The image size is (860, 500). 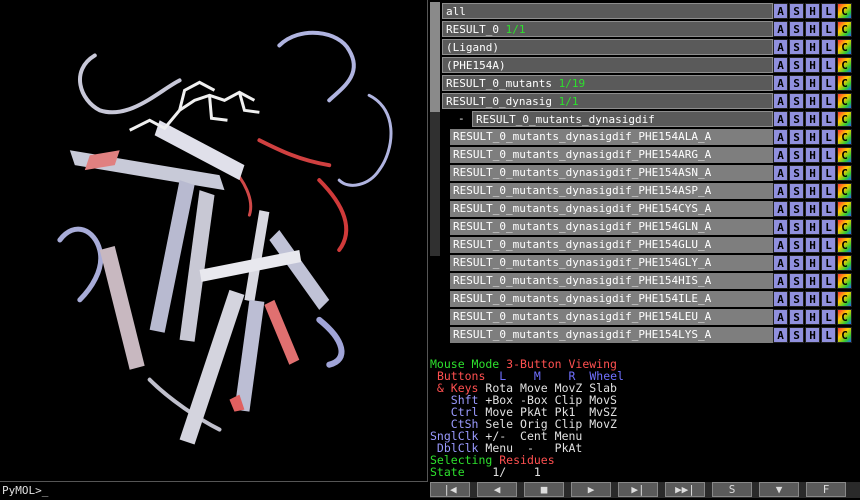 What do you see at coordinates (685, 489) in the screenshot?
I see `forward-to-end-button: ▶▶|` at bounding box center [685, 489].